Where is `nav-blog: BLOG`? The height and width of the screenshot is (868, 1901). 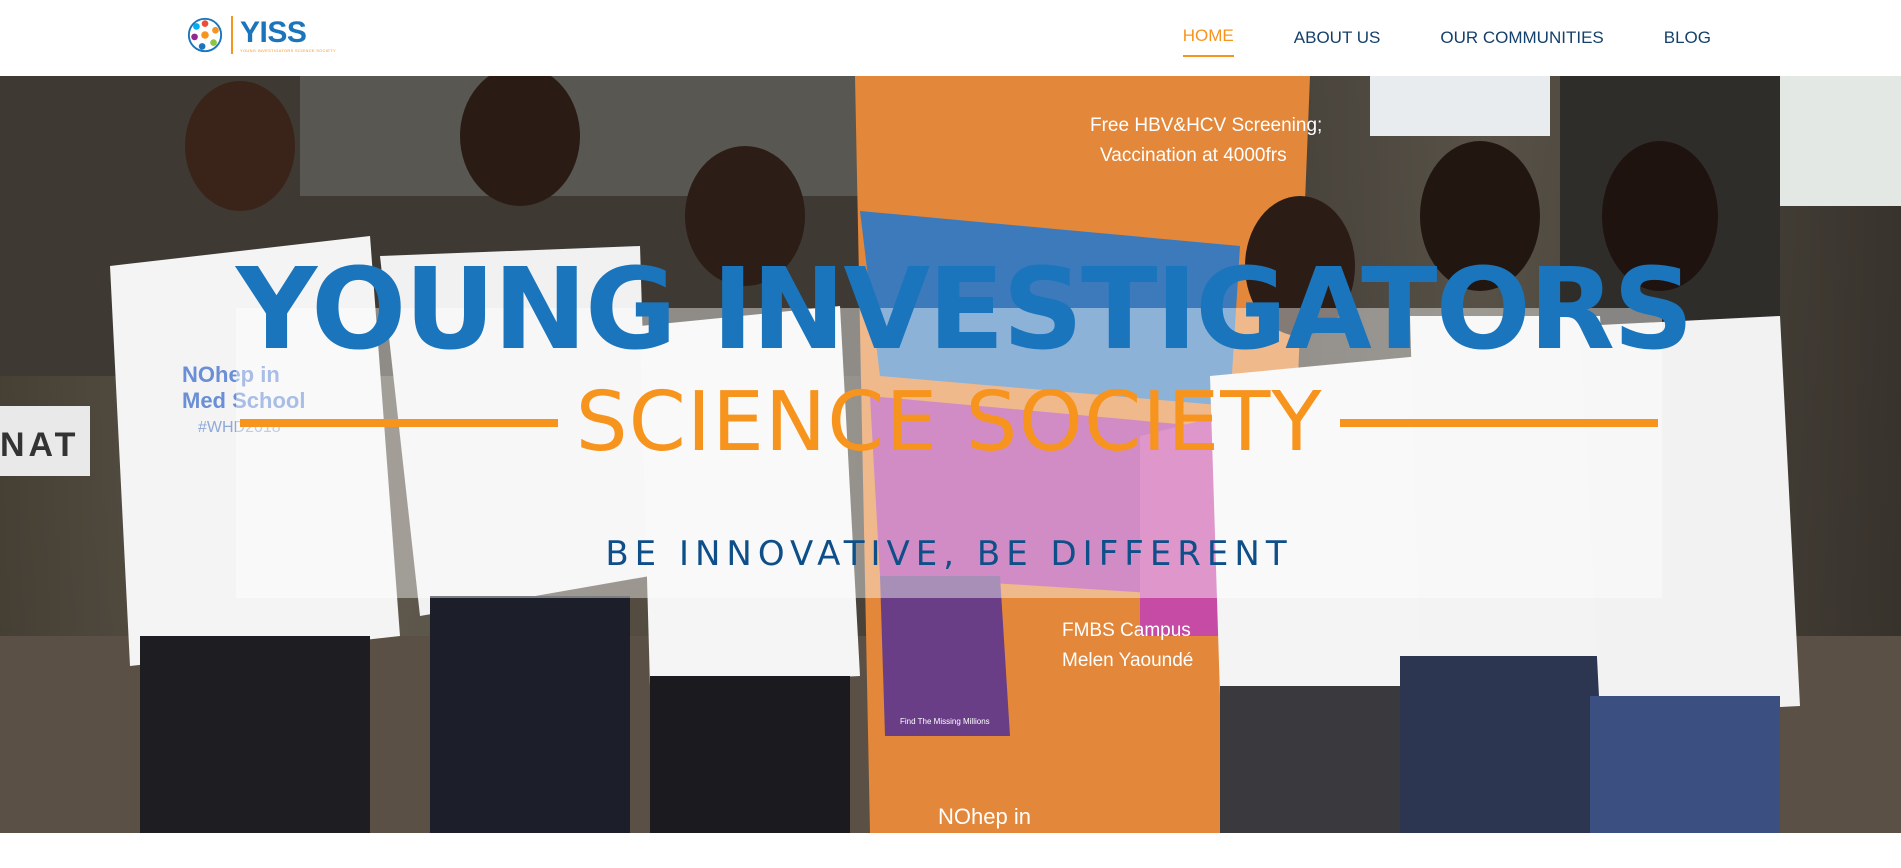
nav-blog: BLOG is located at coordinates (1687, 38).